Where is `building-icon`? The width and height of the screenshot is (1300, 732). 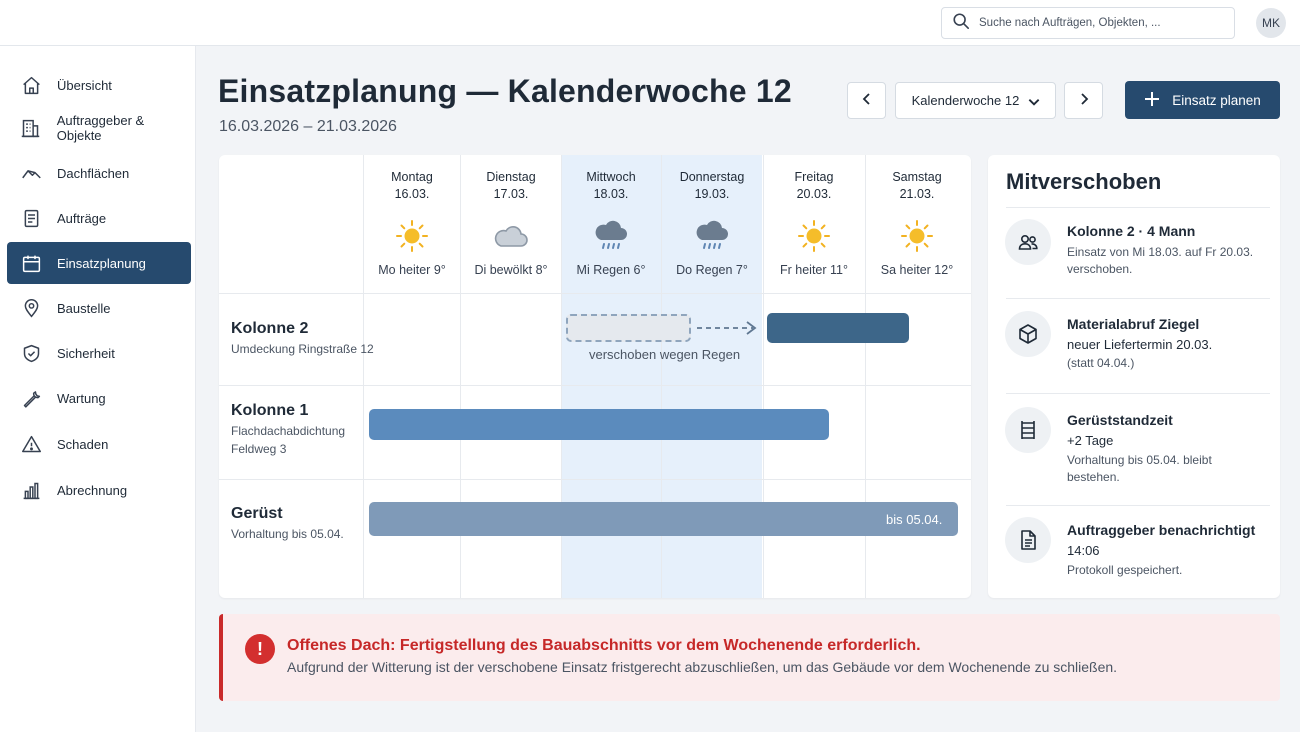 building-icon is located at coordinates (31, 128).